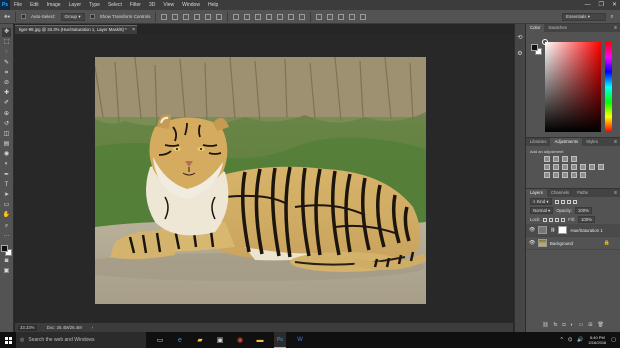 The height and width of the screenshot is (348, 620). What do you see at coordinates (219, 16) in the screenshot?
I see `align-right-icon` at bounding box center [219, 16].